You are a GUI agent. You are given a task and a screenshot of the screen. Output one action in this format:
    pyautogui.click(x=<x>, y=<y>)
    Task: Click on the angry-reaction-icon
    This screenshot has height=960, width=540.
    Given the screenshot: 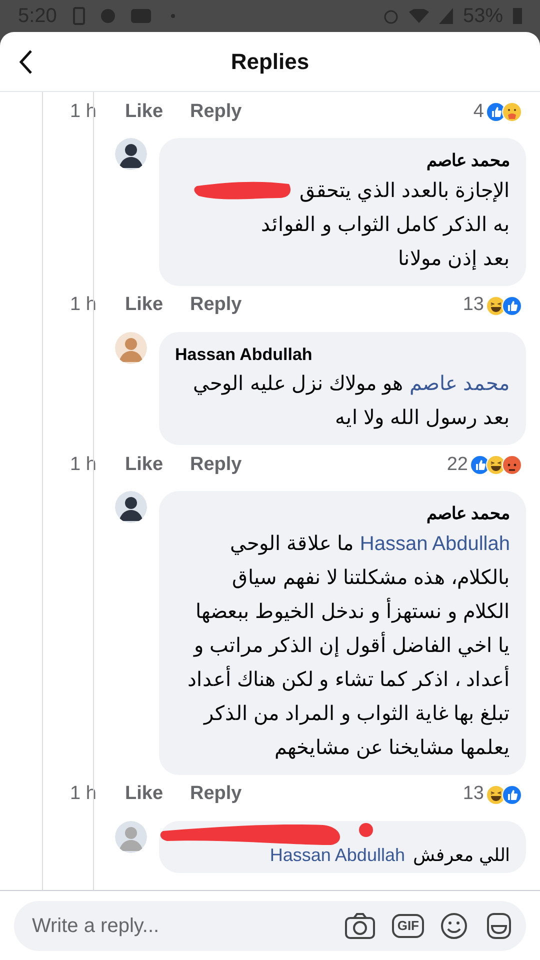 What is the action you would take?
    pyautogui.click(x=512, y=465)
    